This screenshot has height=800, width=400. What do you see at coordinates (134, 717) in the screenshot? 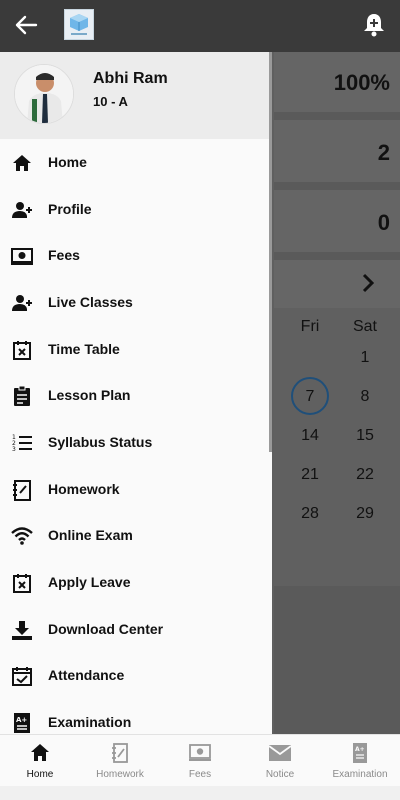
I see `menu-item-examination: A+ Examination` at bounding box center [134, 717].